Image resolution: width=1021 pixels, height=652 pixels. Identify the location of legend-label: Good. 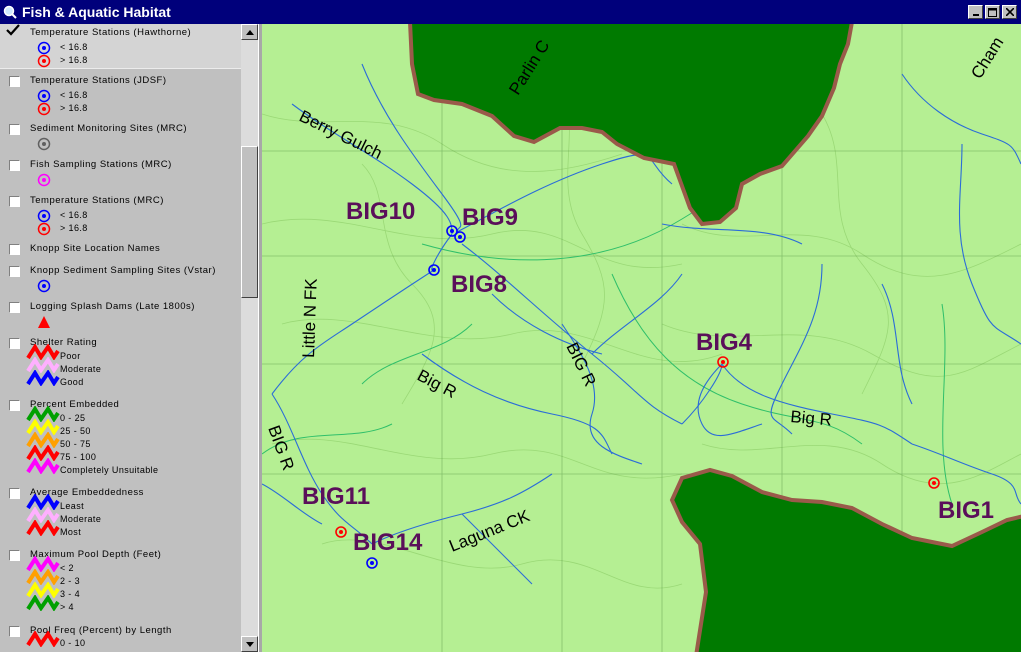
(72, 382).